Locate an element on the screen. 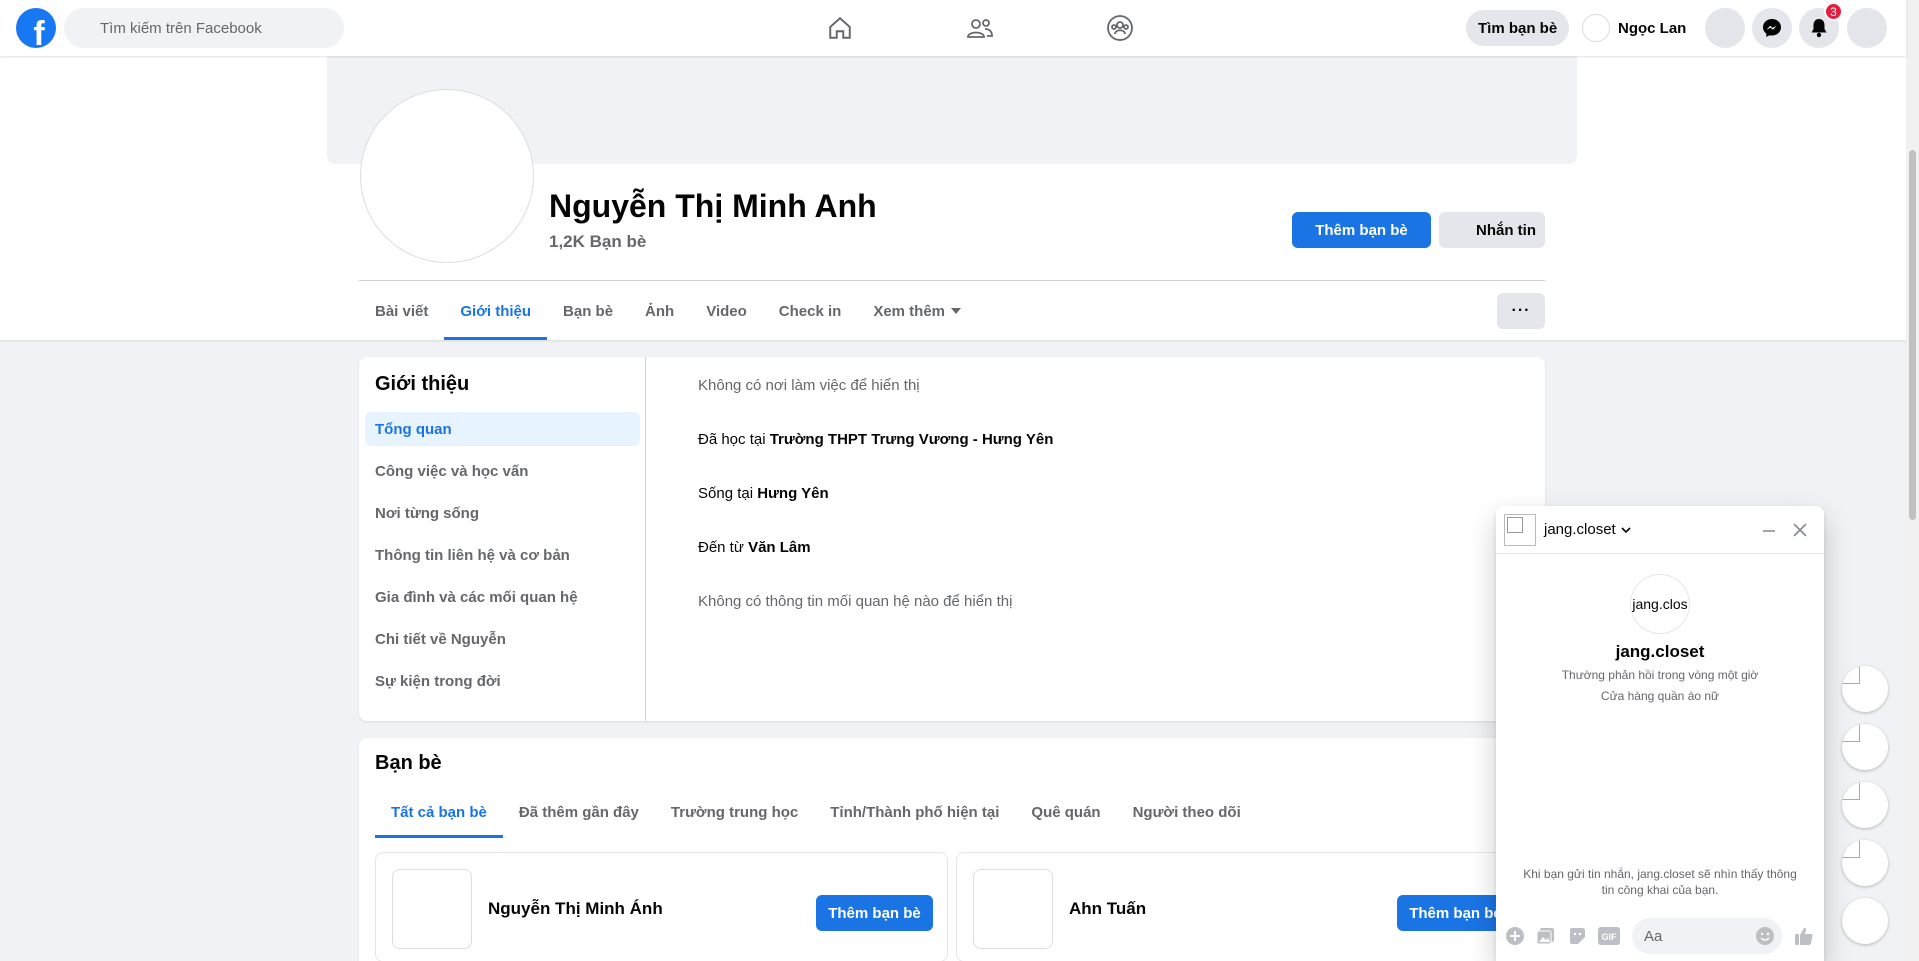  friends-tab-current-city: Tỉnh/Thành phố hiện tại is located at coordinates (914, 812).